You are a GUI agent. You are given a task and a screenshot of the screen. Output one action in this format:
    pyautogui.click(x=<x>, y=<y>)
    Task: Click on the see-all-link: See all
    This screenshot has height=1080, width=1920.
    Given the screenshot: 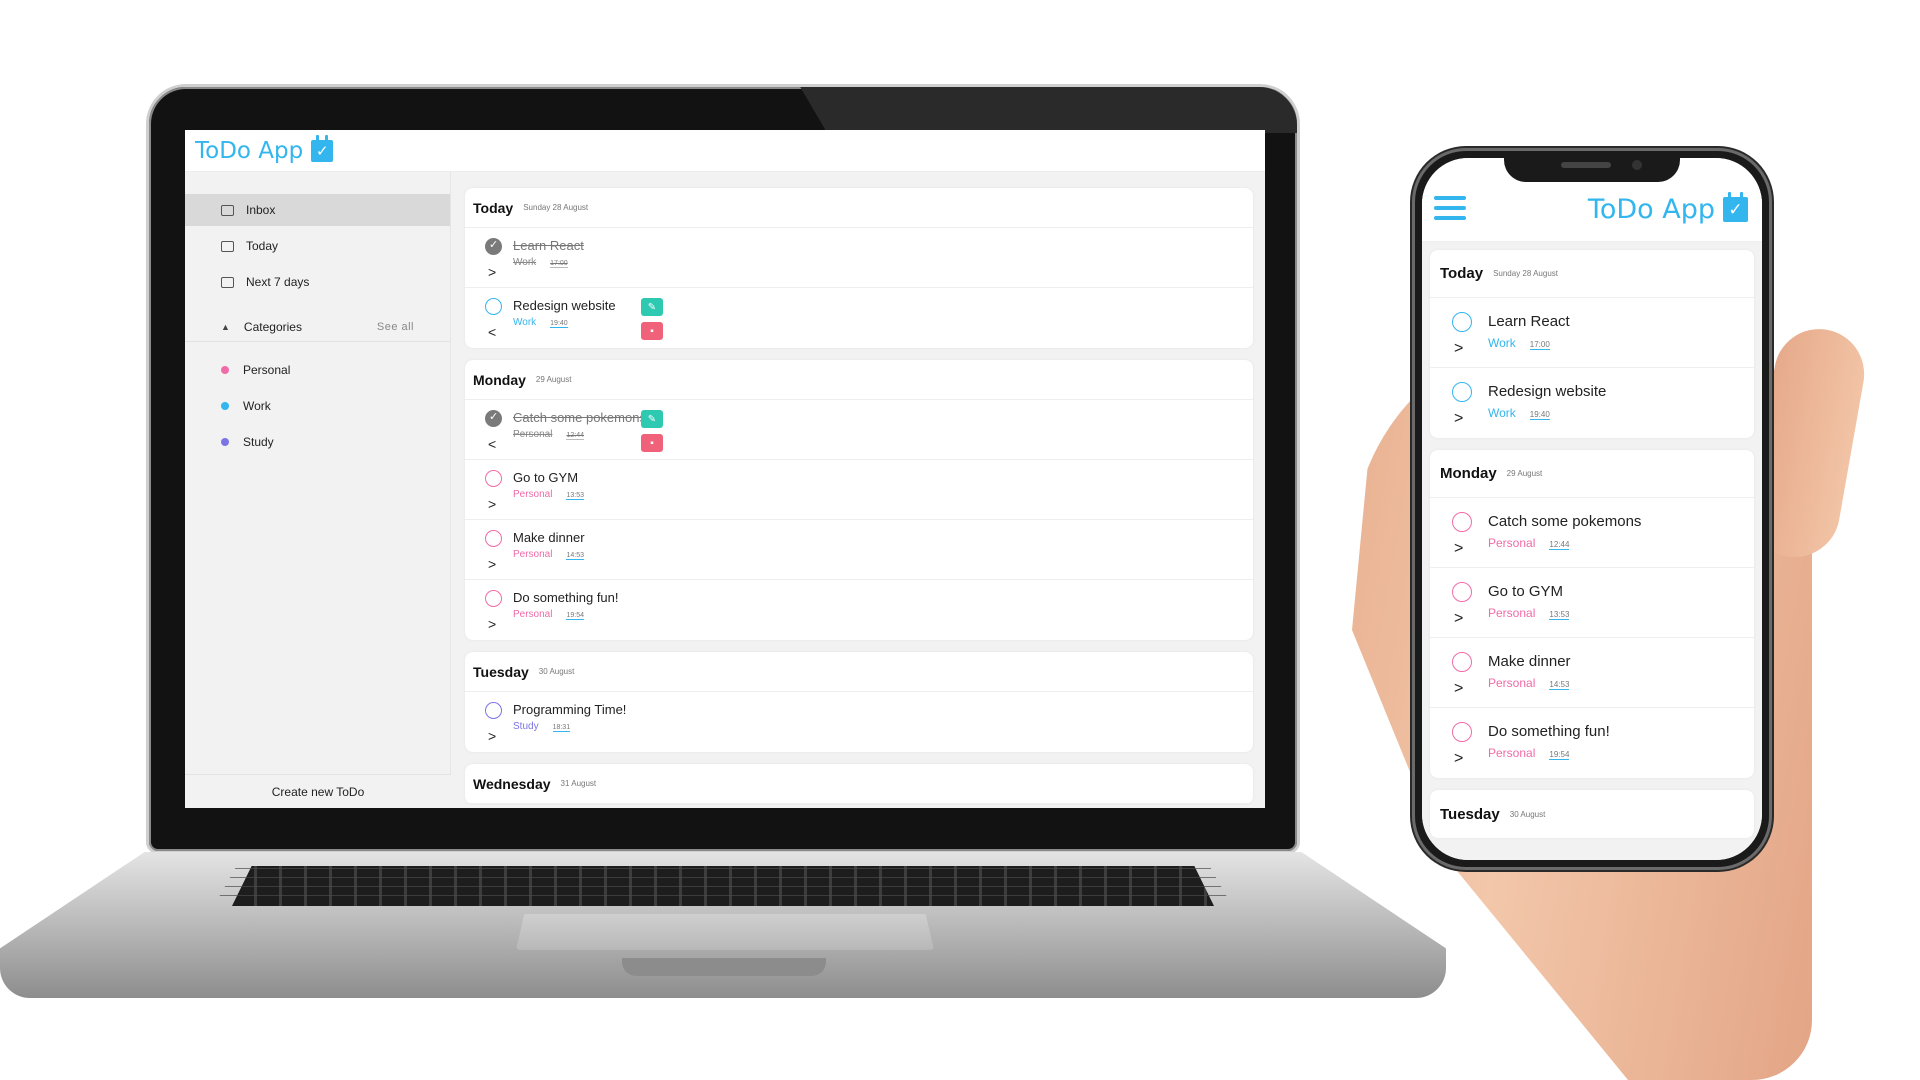 What is the action you would take?
    pyautogui.click(x=395, y=327)
    